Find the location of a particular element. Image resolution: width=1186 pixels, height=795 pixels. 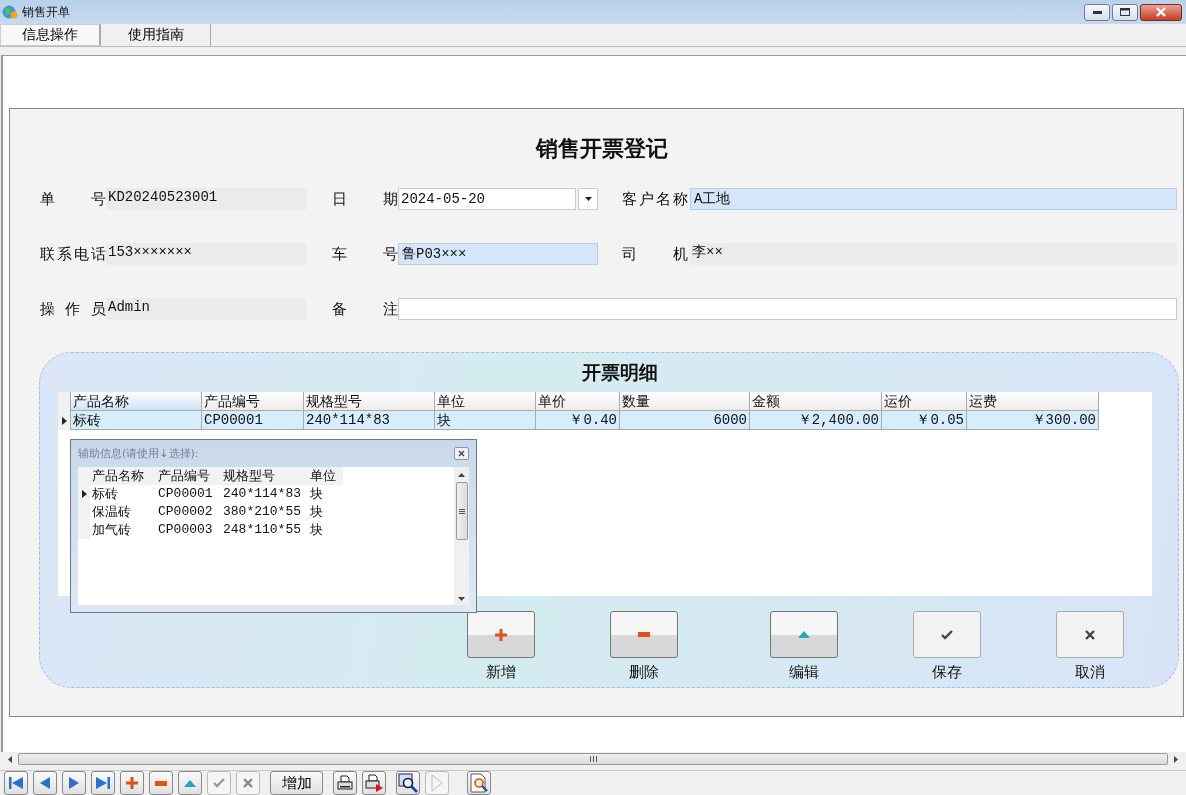

maximize-icon is located at coordinates (1125, 12).